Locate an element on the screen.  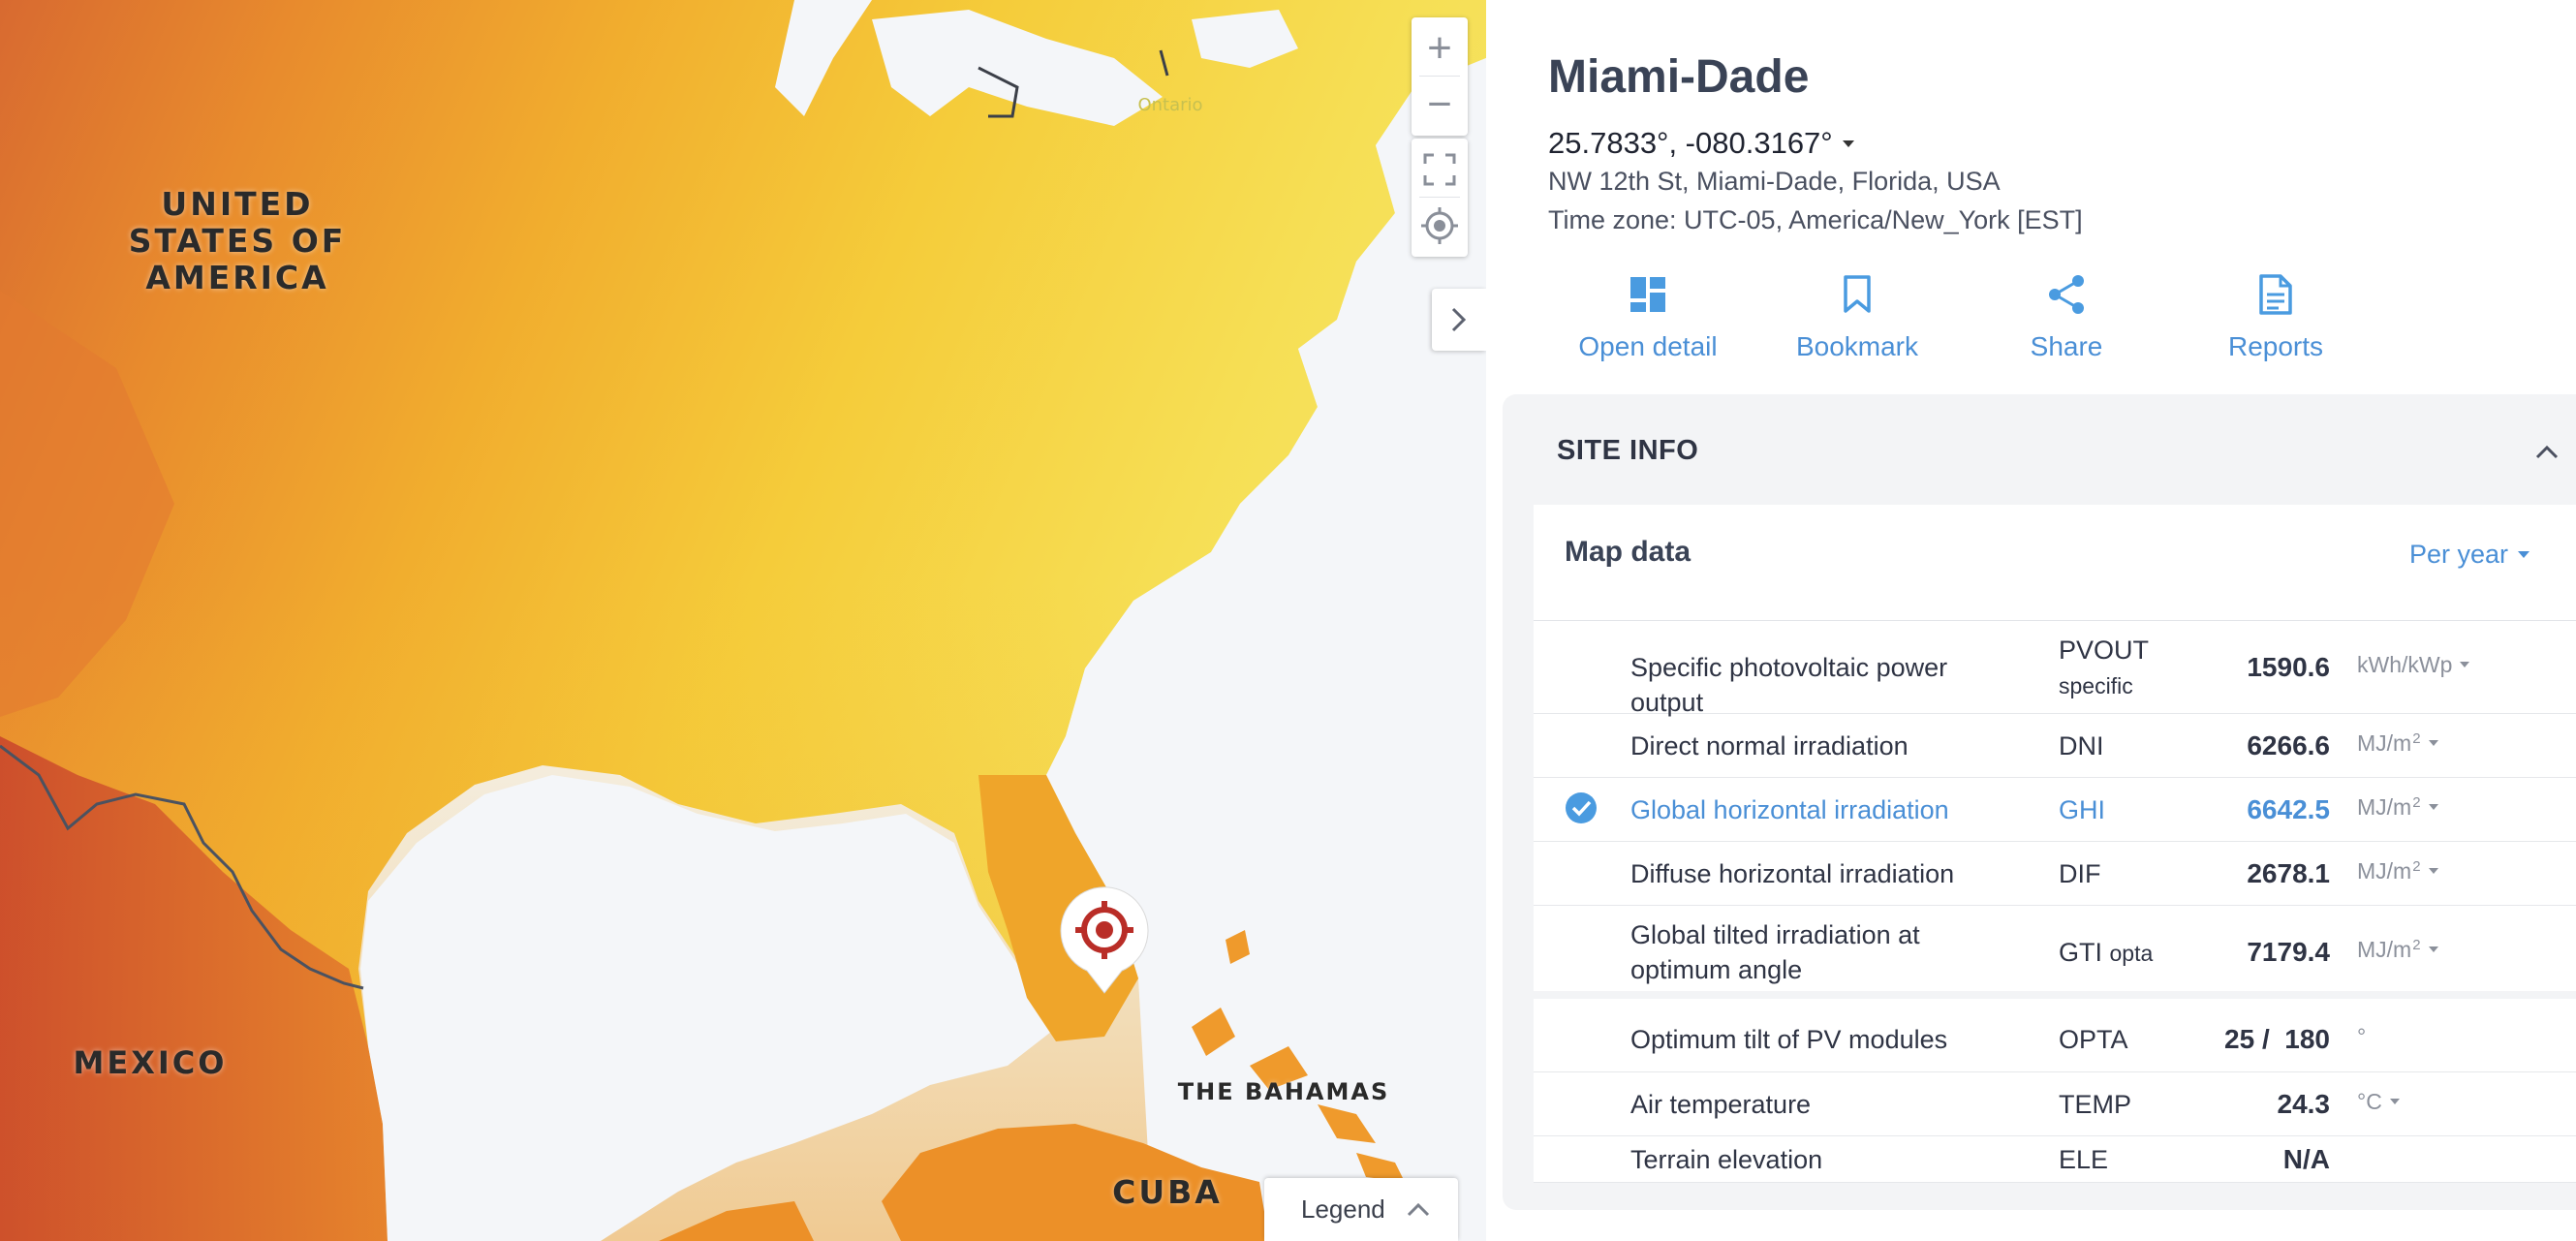
row-name: Specific photovoltaic power output is located at coordinates (1789, 685).